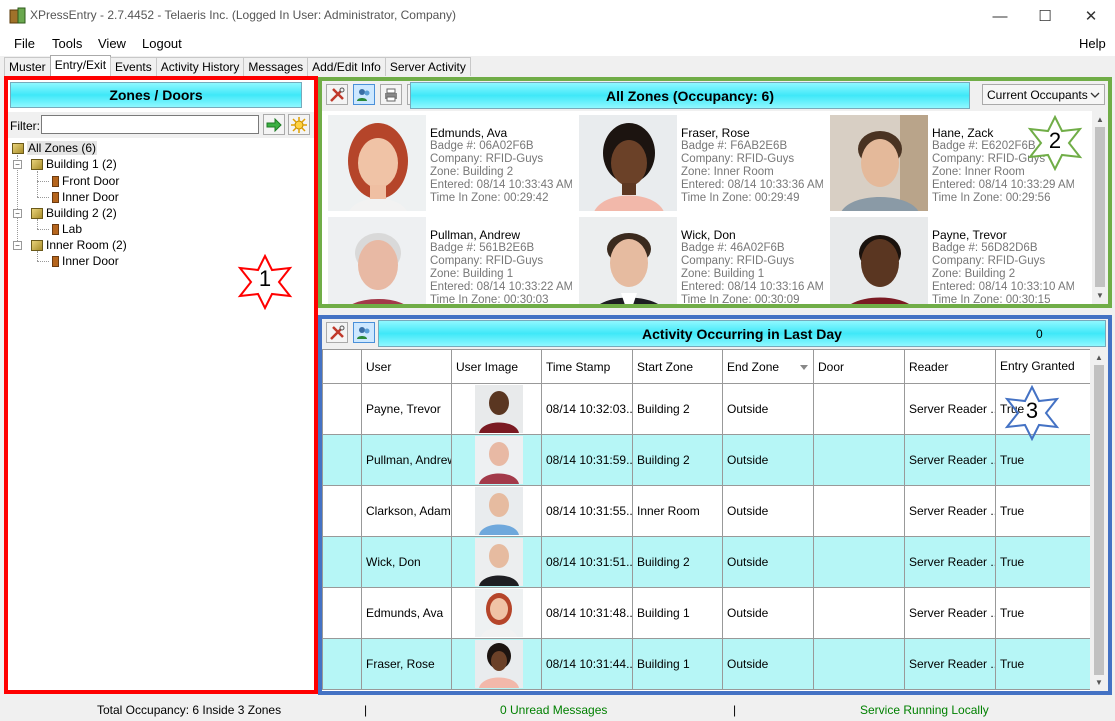 This screenshot has height=721, width=1115. I want to click on users-view-button, so click(364, 94).